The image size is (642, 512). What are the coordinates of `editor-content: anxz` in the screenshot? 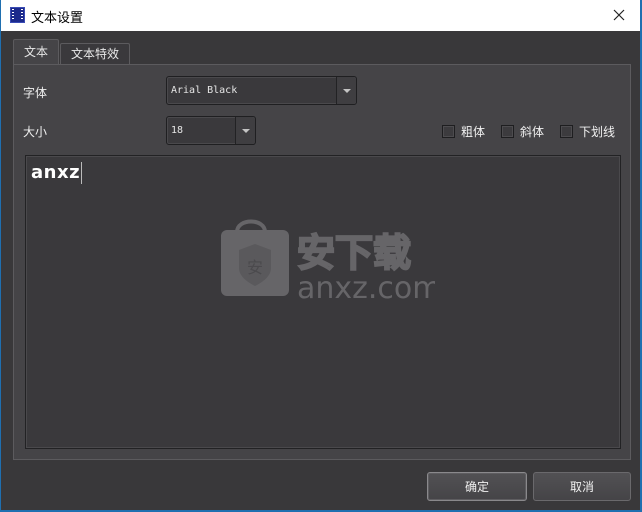 It's located at (56, 172).